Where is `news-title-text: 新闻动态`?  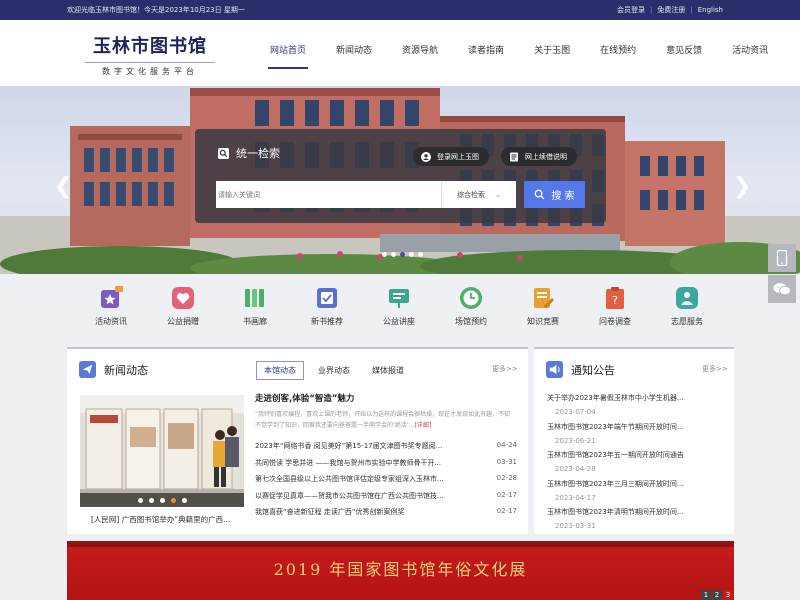
news-title-text: 新闻动态 is located at coordinates (126, 370).